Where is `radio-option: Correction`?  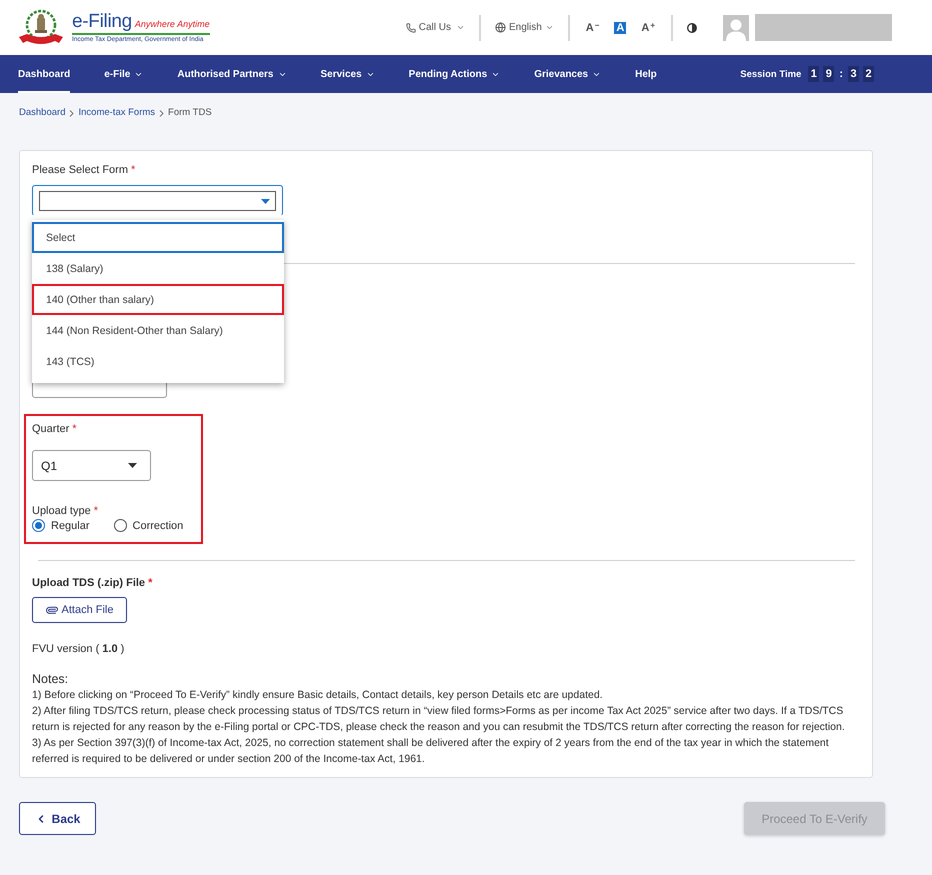 radio-option: Correction is located at coordinates (149, 525).